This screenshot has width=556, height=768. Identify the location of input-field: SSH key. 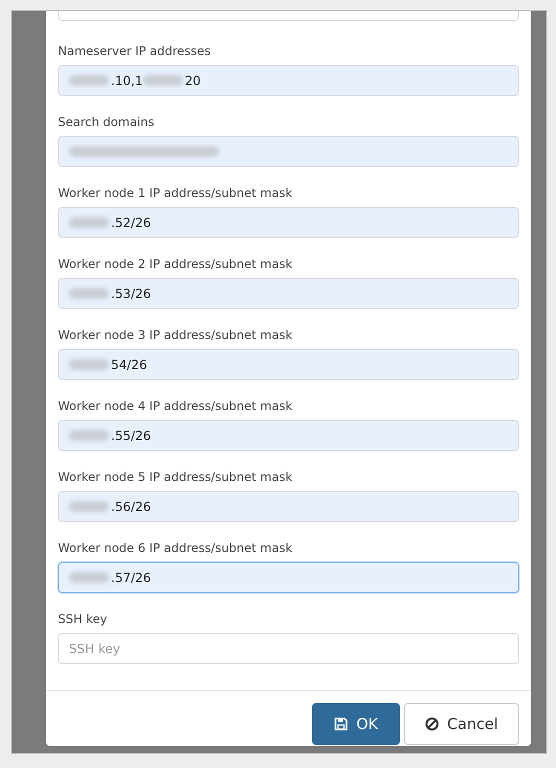
(288, 648).